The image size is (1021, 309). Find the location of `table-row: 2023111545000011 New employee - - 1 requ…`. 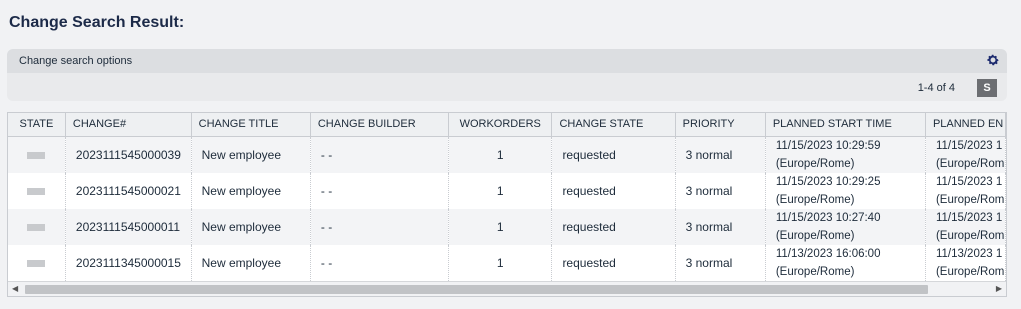

table-row: 2023111545000011 New employee - - 1 requ… is located at coordinates (507, 226).